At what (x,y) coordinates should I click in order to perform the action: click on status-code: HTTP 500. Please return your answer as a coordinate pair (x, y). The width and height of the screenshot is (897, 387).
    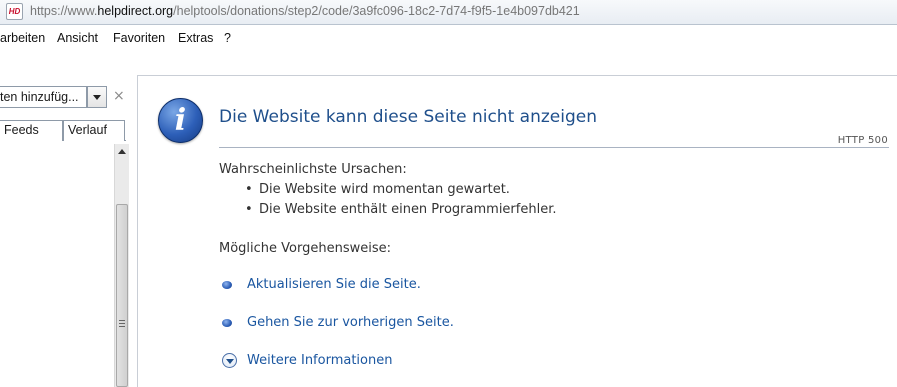
    Looking at the image, I should click on (862, 140).